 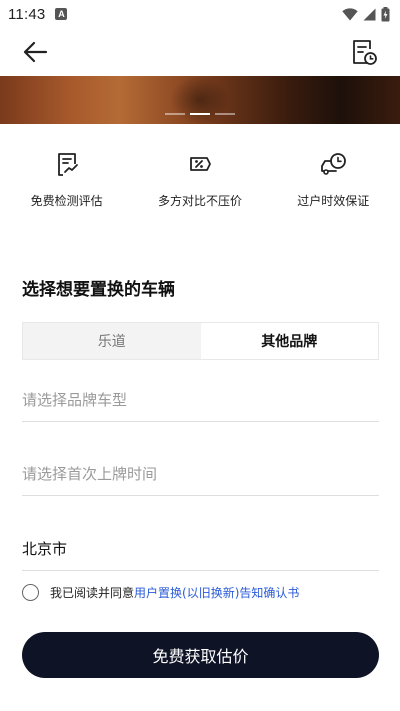 What do you see at coordinates (200, 52) in the screenshot?
I see `app-bar` at bounding box center [200, 52].